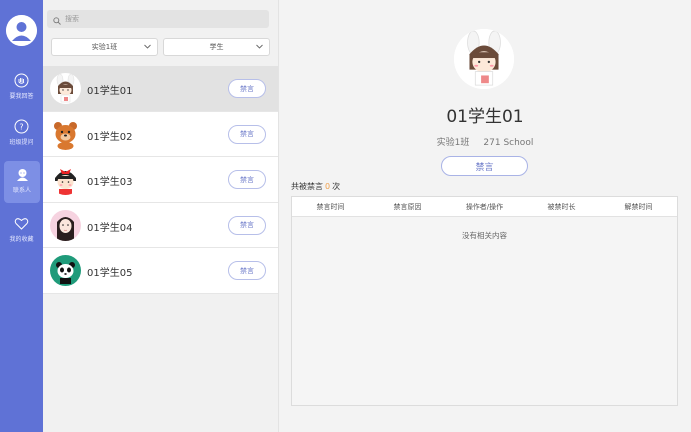 The height and width of the screenshot is (432, 691). Describe the element at coordinates (65, 270) in the screenshot. I see `panda-avatar` at that location.